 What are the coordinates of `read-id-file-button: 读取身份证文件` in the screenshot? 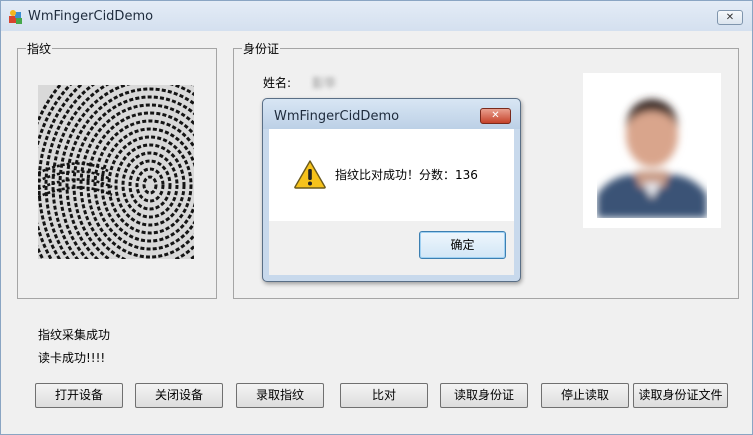 It's located at (680, 395).